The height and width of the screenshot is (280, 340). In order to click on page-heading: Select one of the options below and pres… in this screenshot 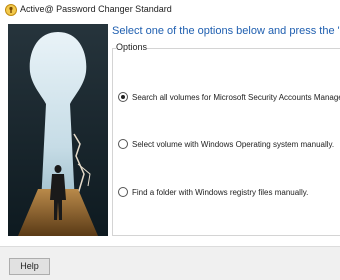, I will do `click(226, 31)`.